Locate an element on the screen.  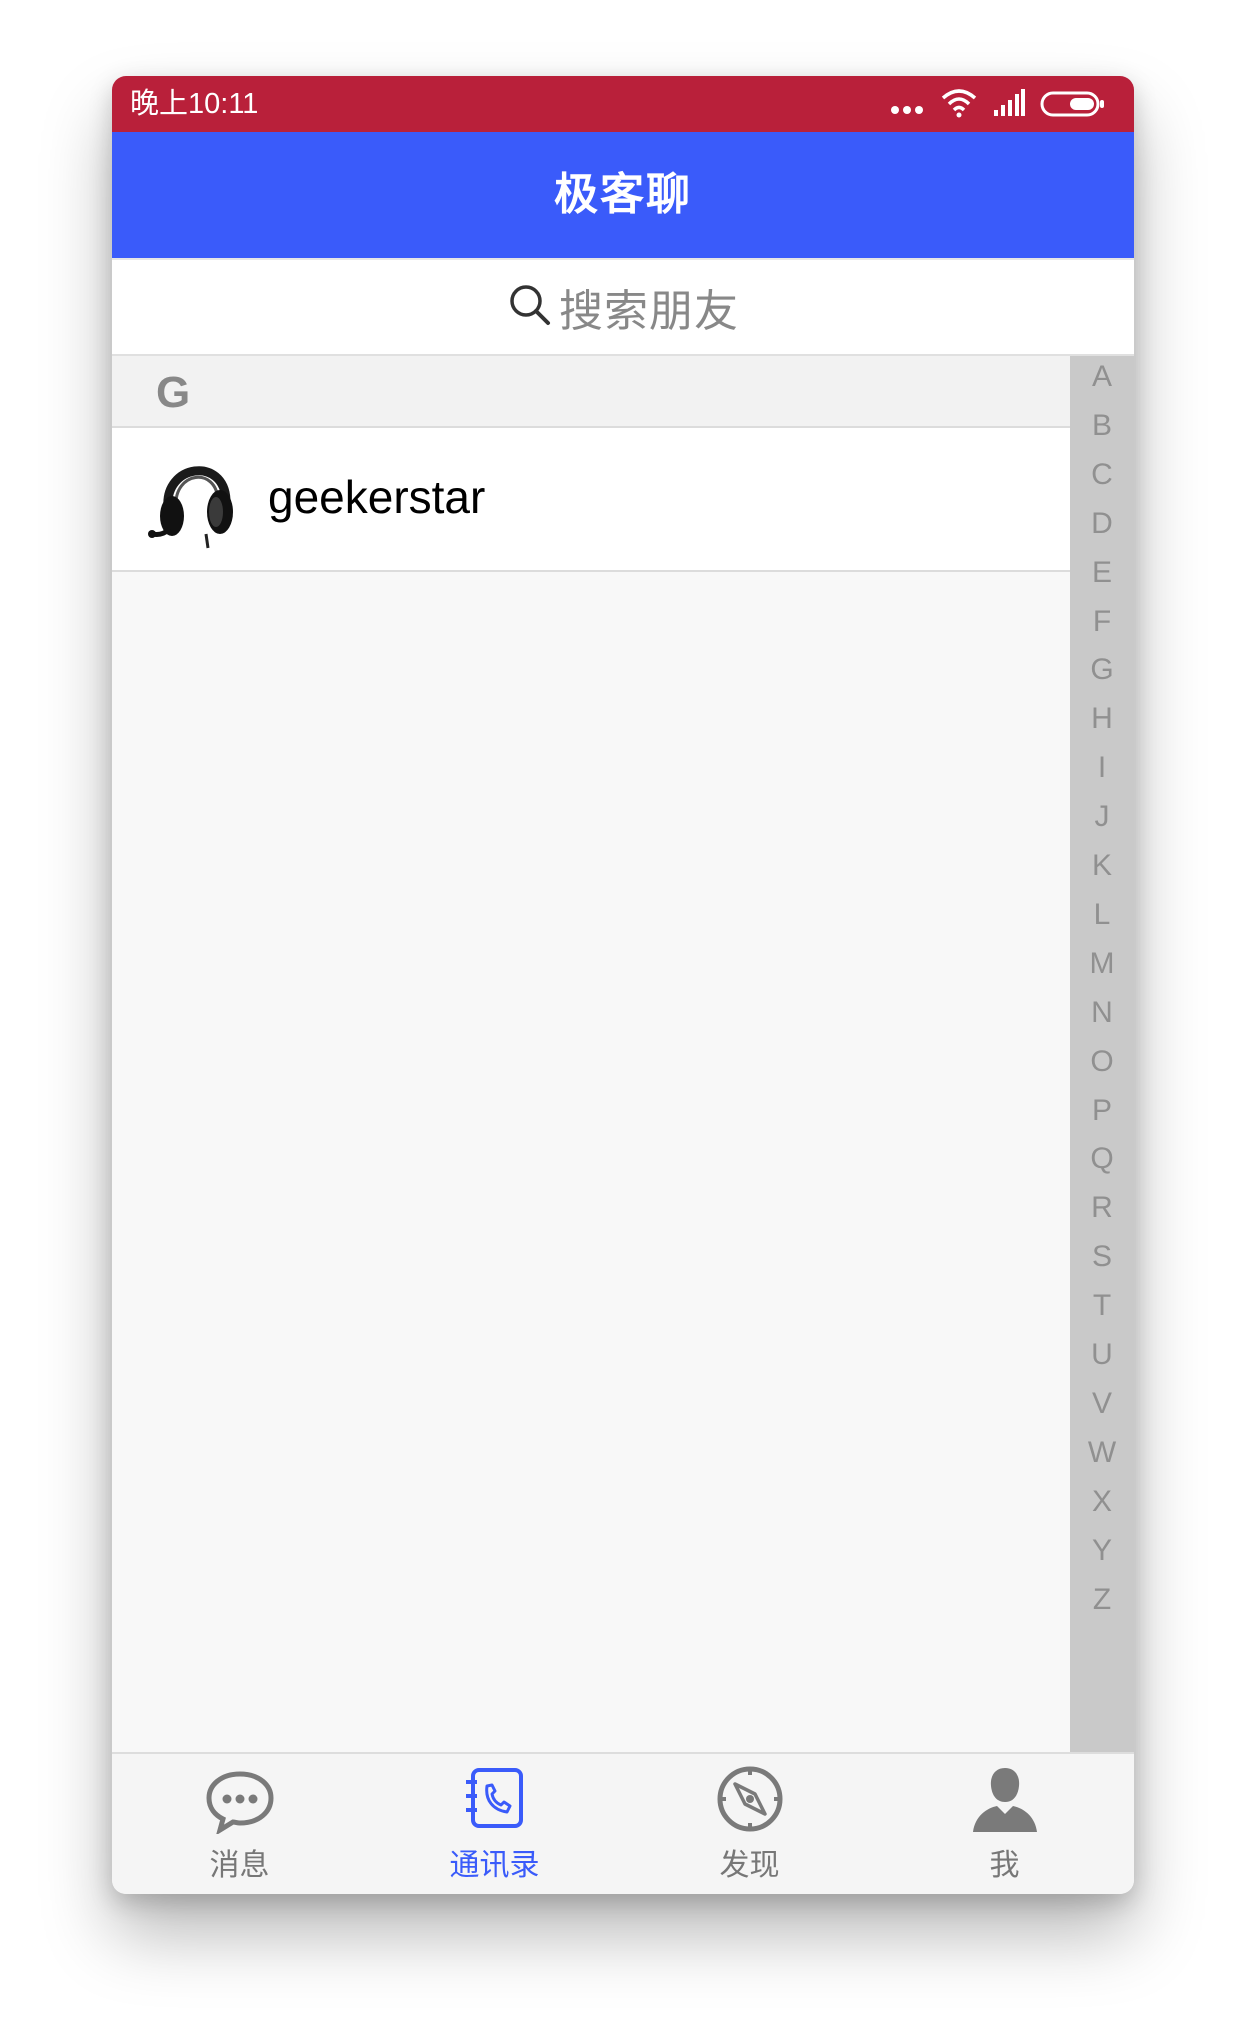
search-input: 搜索朋友 is located at coordinates (649, 307).